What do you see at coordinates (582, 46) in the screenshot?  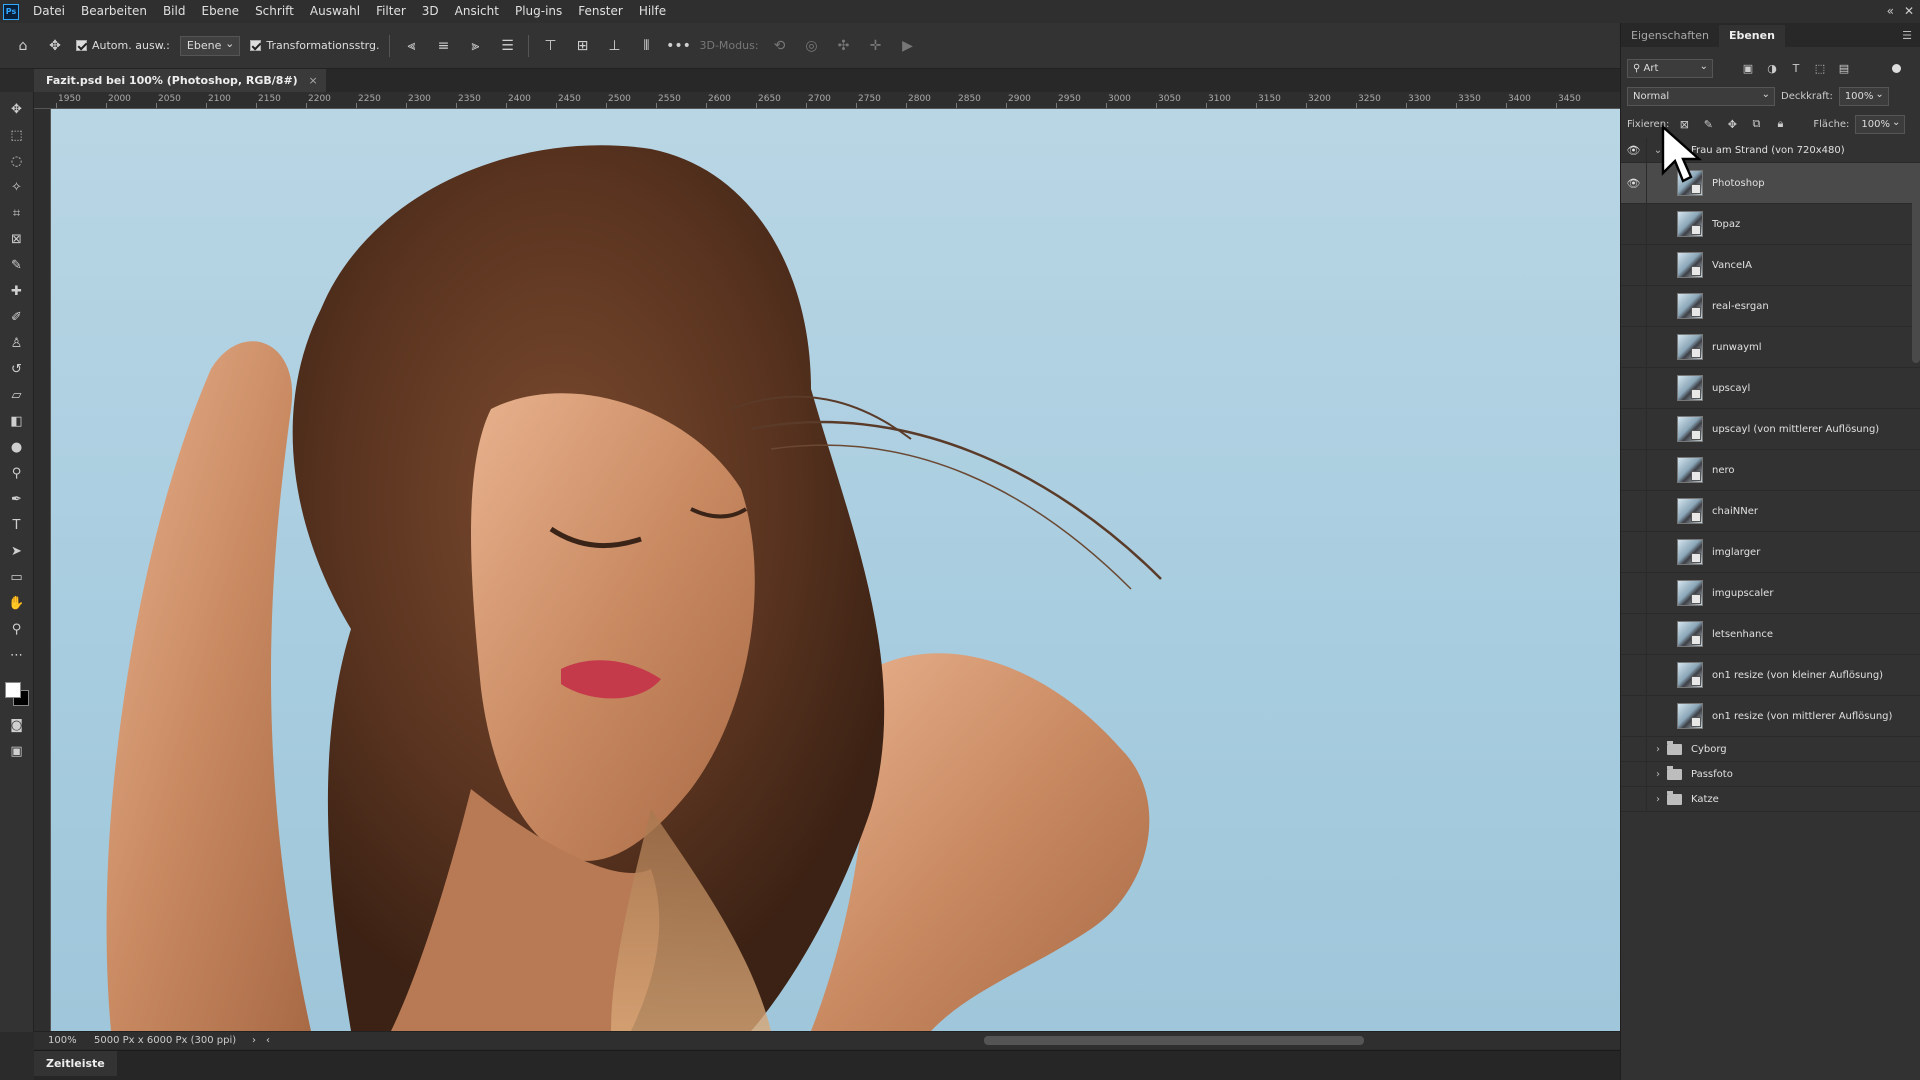 I see `align-middle-icon: ⊞` at bounding box center [582, 46].